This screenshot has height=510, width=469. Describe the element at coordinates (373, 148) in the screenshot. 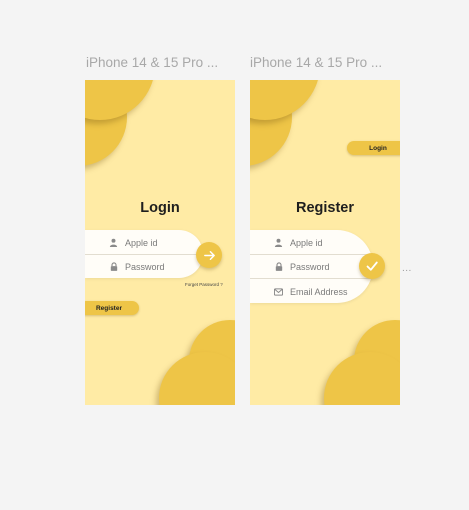

I see `login-switch-button: Login` at that location.